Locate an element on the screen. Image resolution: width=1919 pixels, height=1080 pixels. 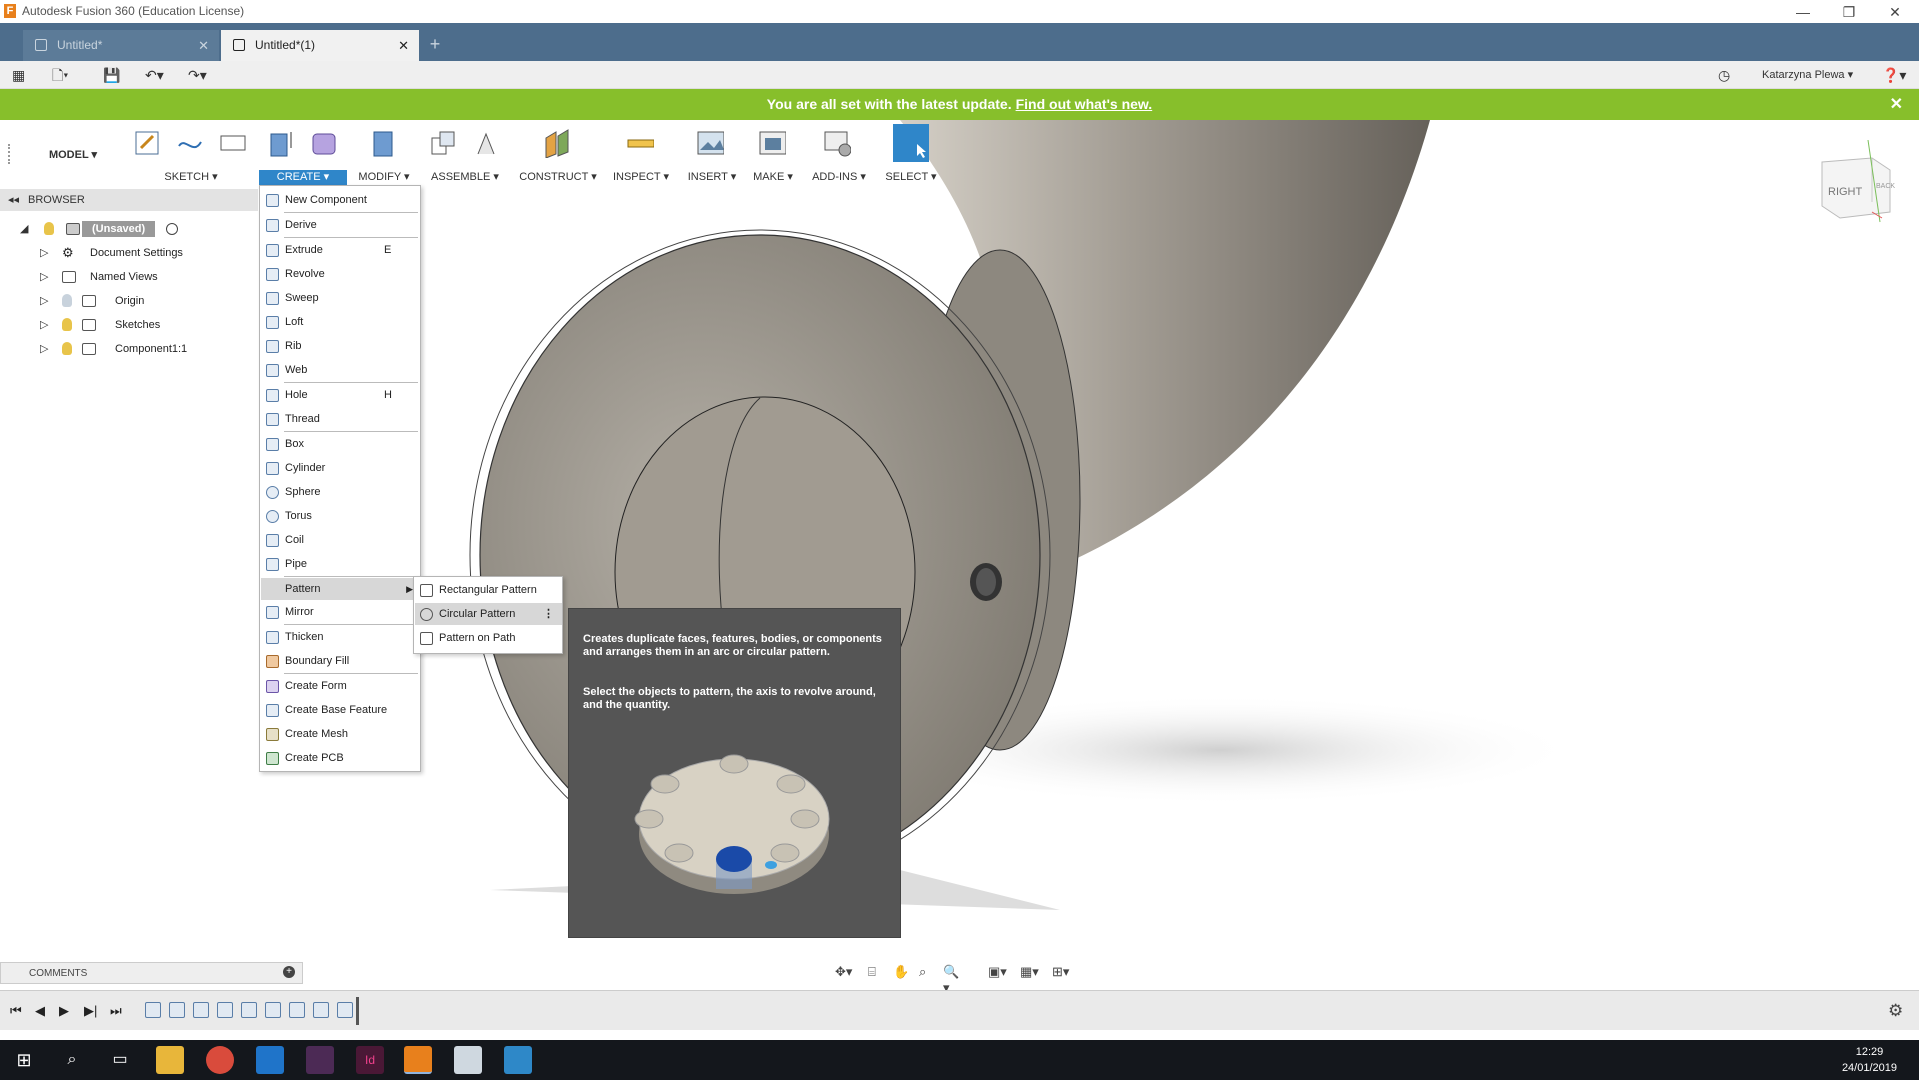
play-icon: ▶ is located at coordinates (64, 1011).